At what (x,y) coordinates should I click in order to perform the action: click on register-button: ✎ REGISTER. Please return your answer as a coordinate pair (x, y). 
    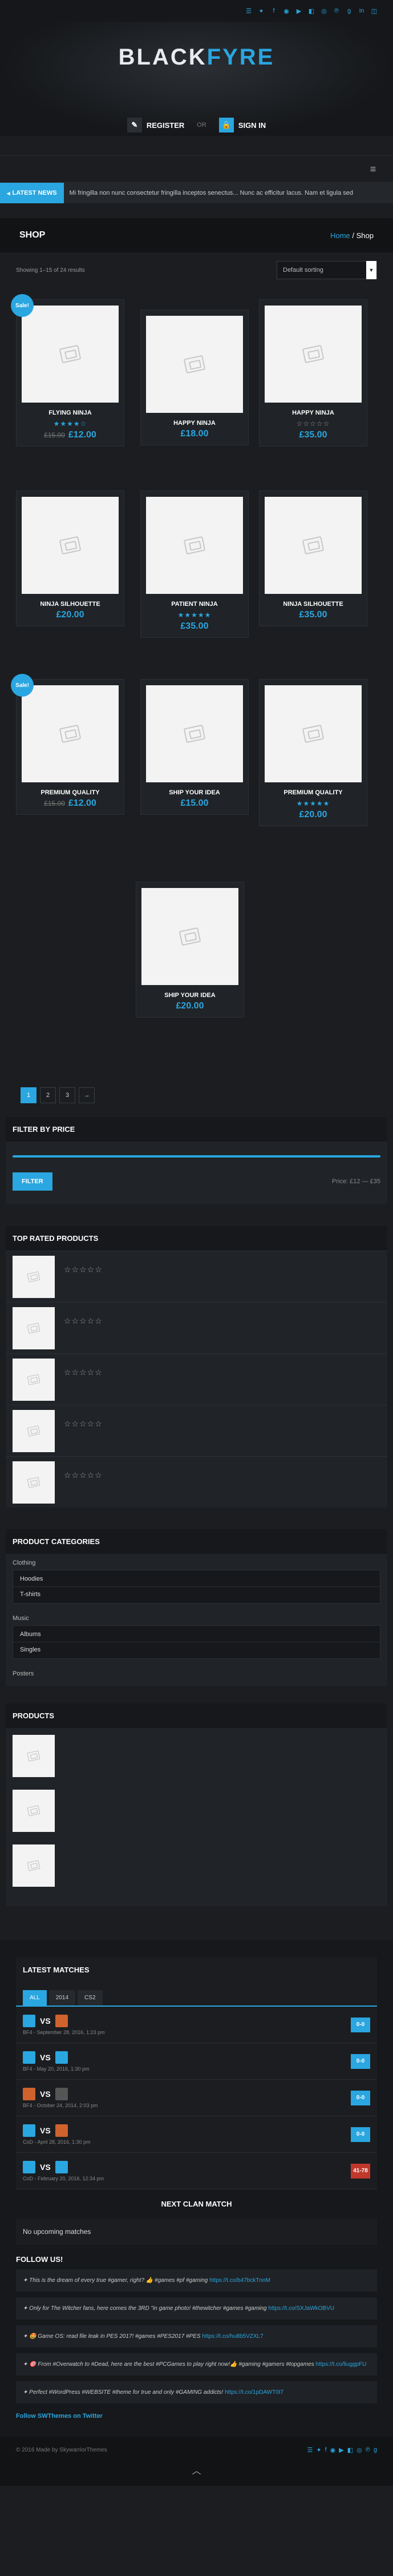
    Looking at the image, I should click on (155, 125).